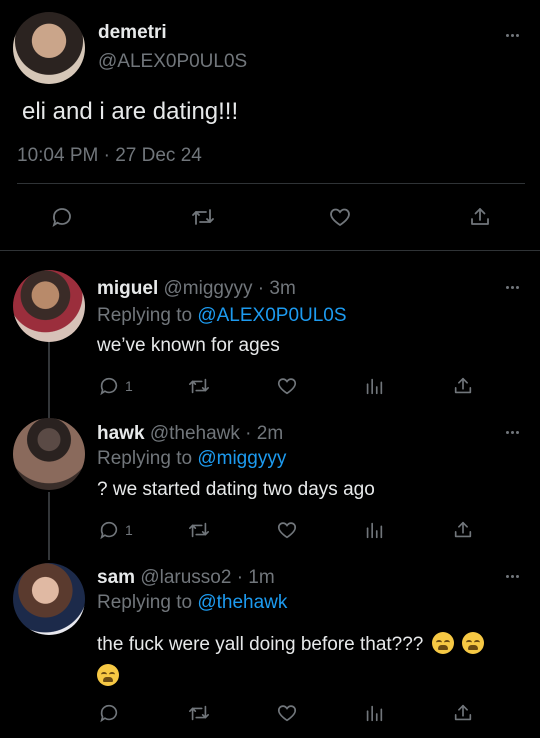  What do you see at coordinates (130, 111) in the screenshot?
I see `tweet-text: eli and i are dating!!!` at bounding box center [130, 111].